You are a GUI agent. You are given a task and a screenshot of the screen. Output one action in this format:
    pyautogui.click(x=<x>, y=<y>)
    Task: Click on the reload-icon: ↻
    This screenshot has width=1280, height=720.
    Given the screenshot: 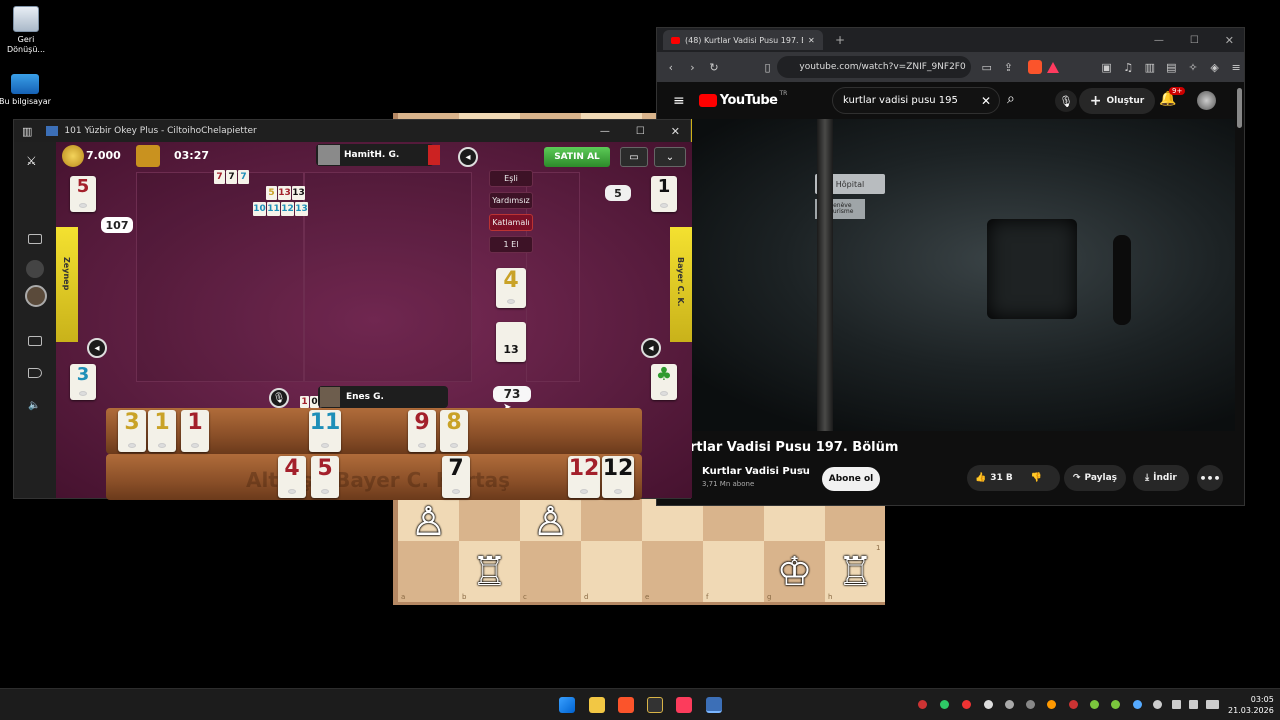 What is the action you would take?
    pyautogui.click(x=714, y=67)
    